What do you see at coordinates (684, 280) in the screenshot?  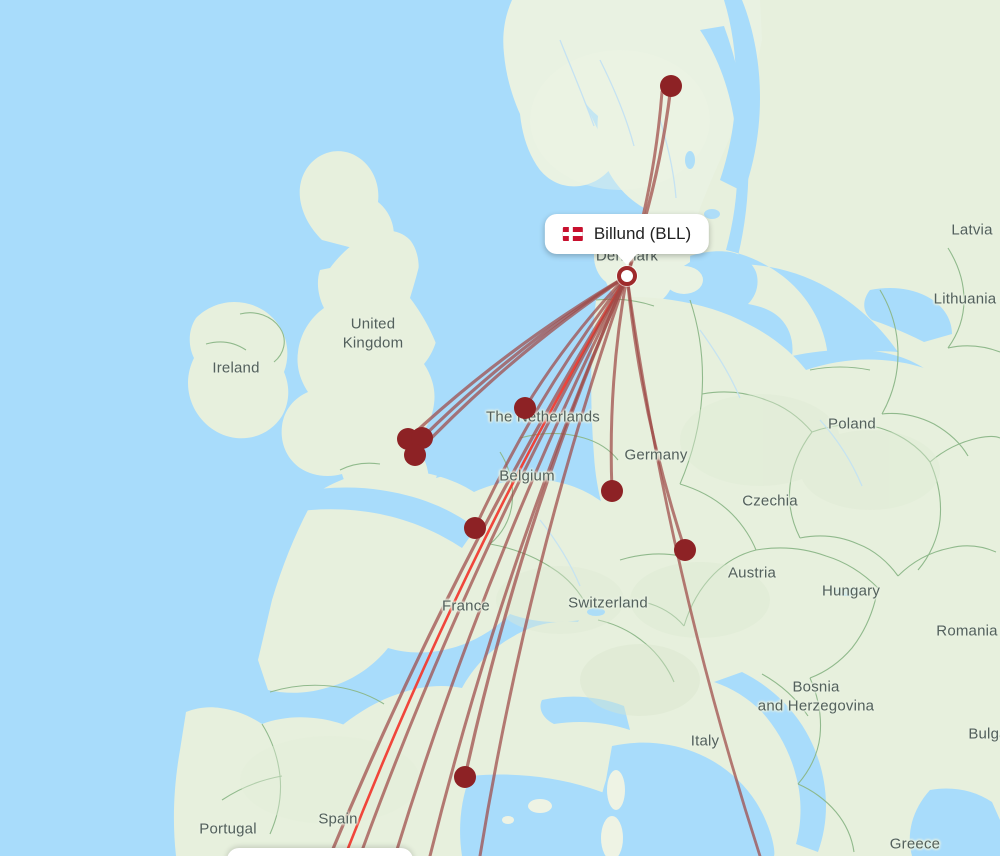 I see `island-zealand` at bounding box center [684, 280].